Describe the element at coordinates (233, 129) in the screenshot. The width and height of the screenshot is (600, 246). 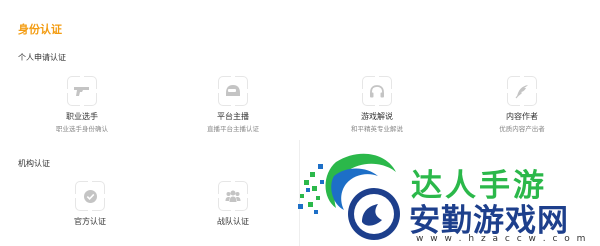
I see `card-desc: 直播平台主播认证` at that location.